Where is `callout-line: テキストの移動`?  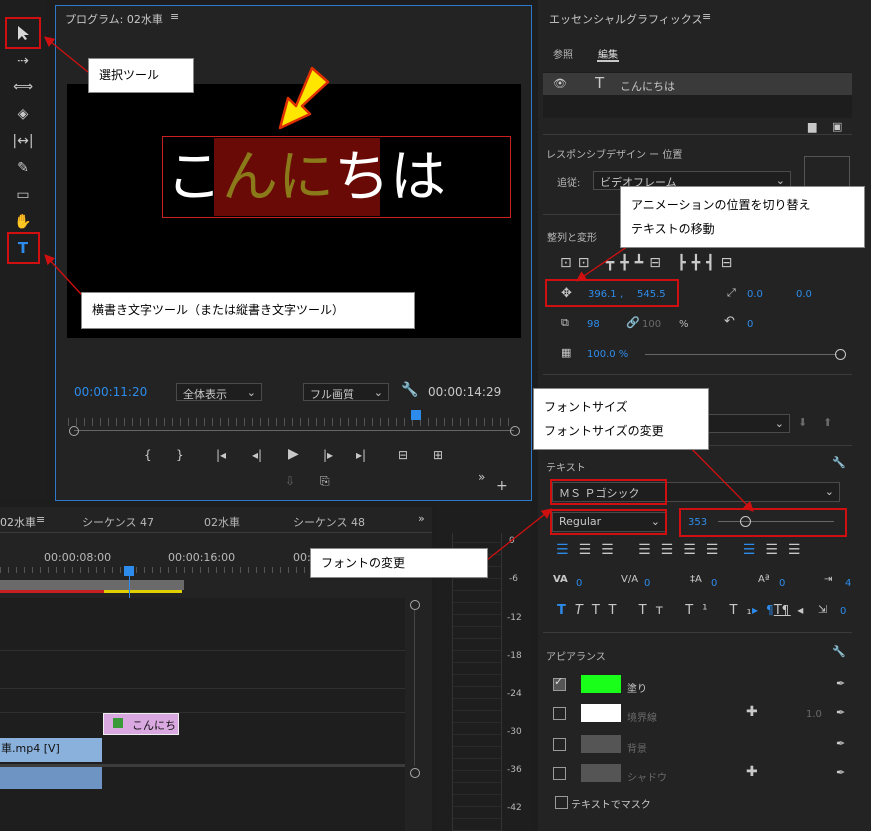 callout-line: テキストの移動 is located at coordinates (673, 229).